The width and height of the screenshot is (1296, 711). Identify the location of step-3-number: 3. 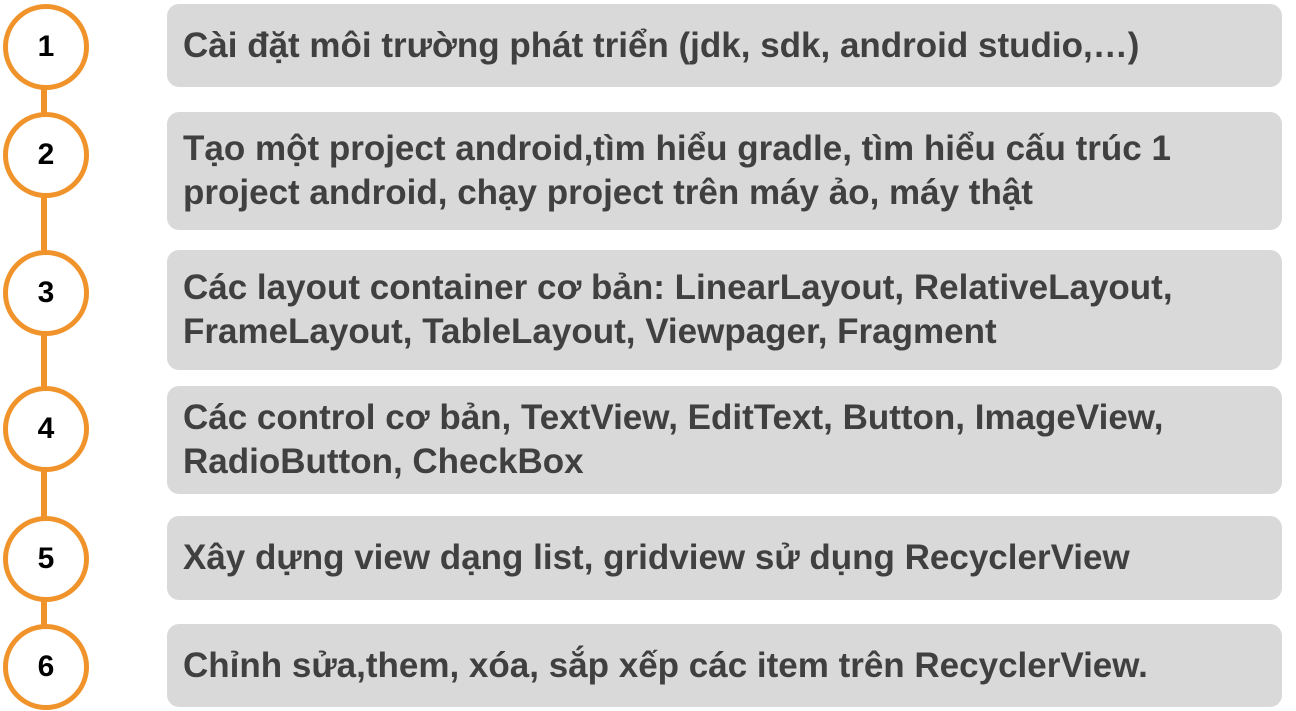
(46, 292).